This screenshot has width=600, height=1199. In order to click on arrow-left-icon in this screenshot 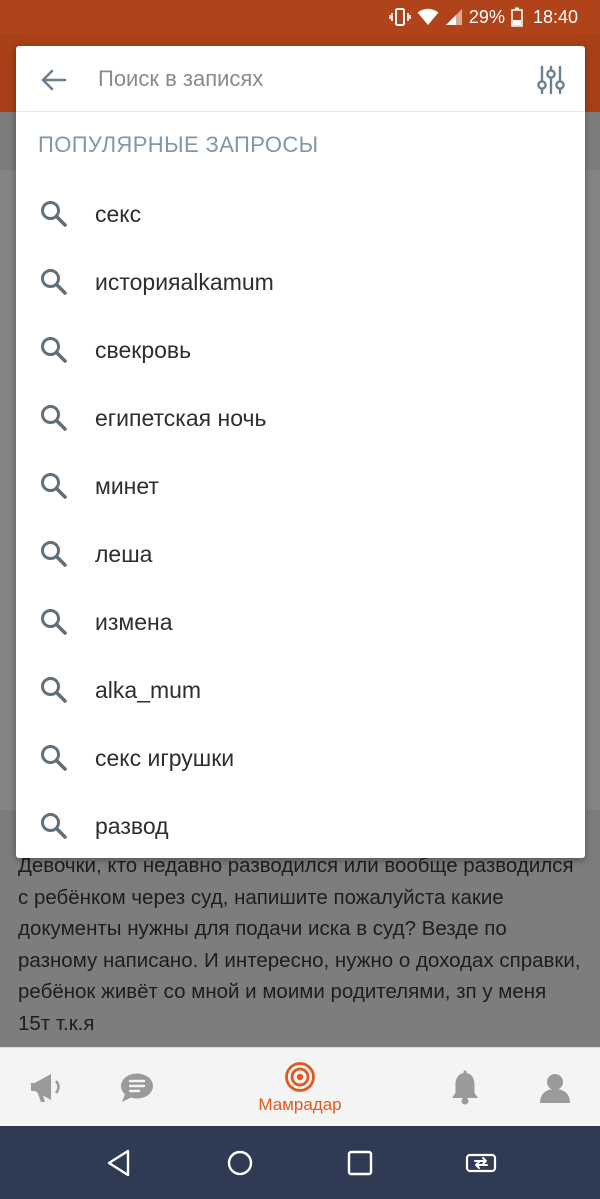, I will do `click(54, 80)`.